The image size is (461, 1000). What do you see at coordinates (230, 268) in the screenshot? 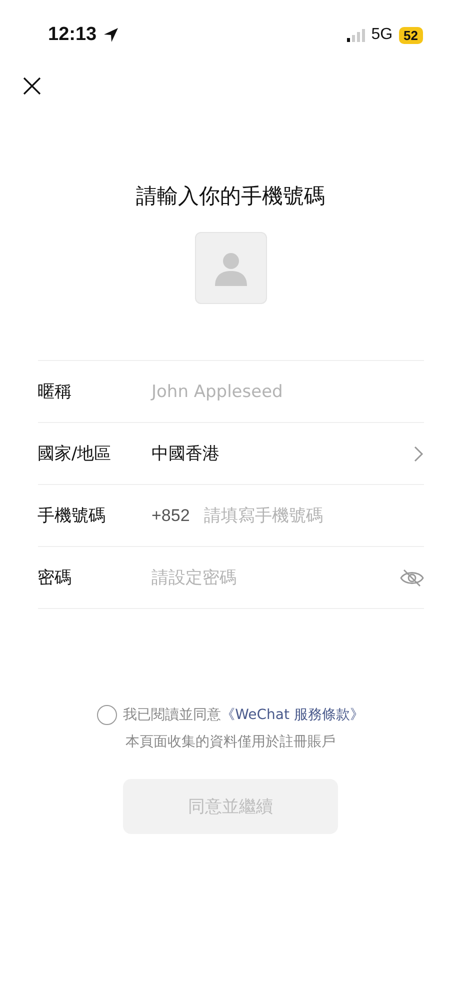
I see `avatar-placeholder` at bounding box center [230, 268].